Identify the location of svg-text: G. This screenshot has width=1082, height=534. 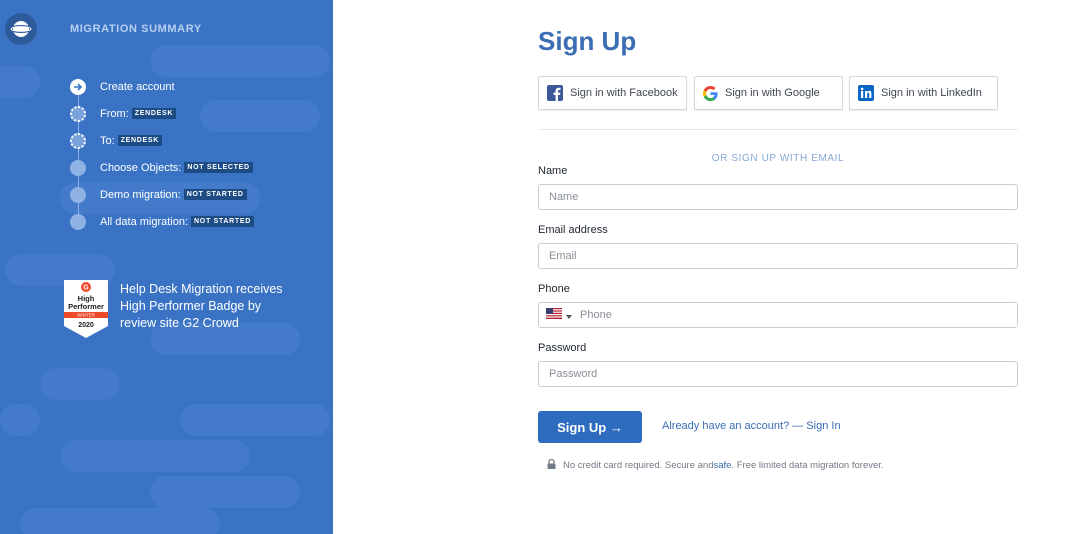
(86, 288).